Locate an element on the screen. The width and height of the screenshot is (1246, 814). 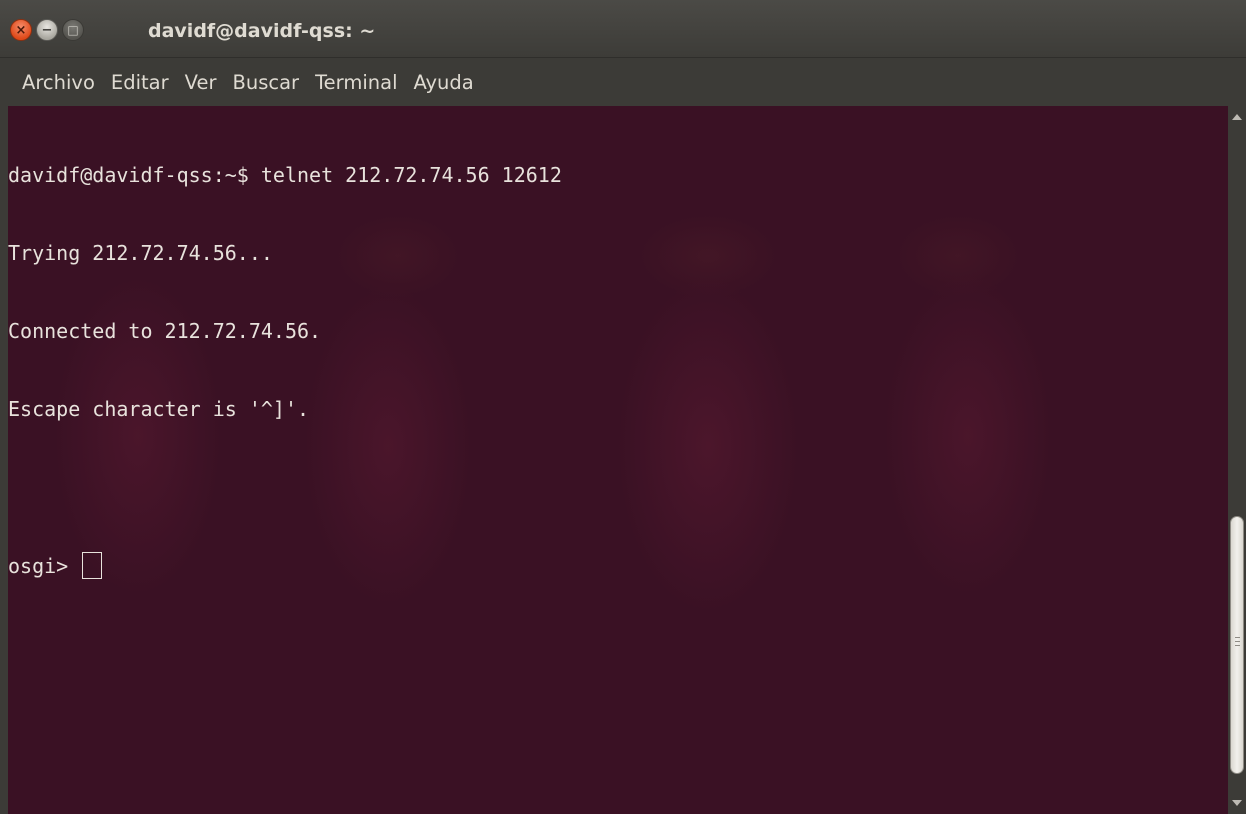
terminal-line: Escape character is '^]'. is located at coordinates (159, 409).